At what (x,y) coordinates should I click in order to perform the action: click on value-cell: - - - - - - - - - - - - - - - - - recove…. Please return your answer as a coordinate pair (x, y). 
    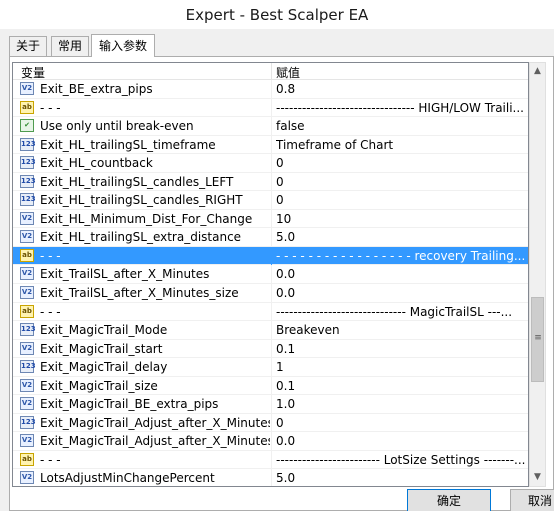
    Looking at the image, I should click on (402, 256).